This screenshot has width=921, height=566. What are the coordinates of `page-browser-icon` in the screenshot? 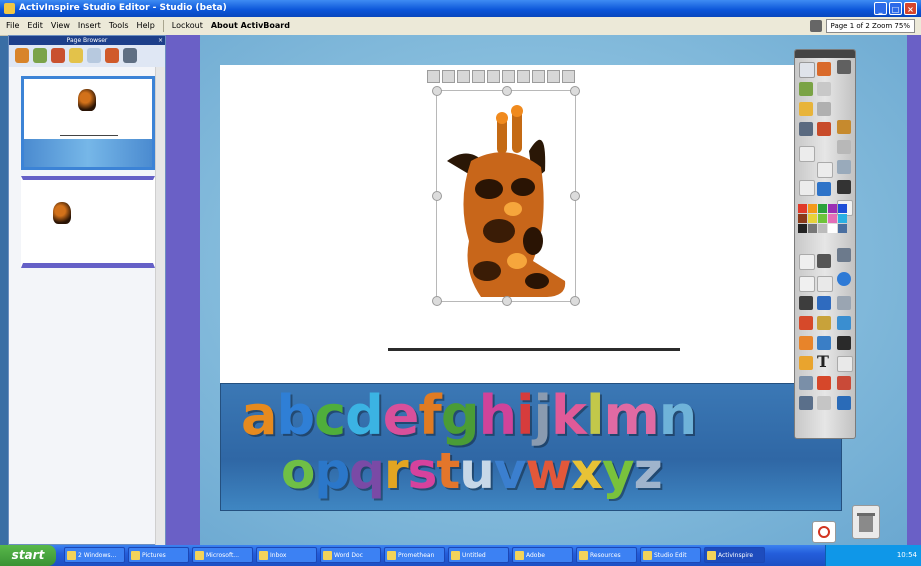 It's located at (807, 70).